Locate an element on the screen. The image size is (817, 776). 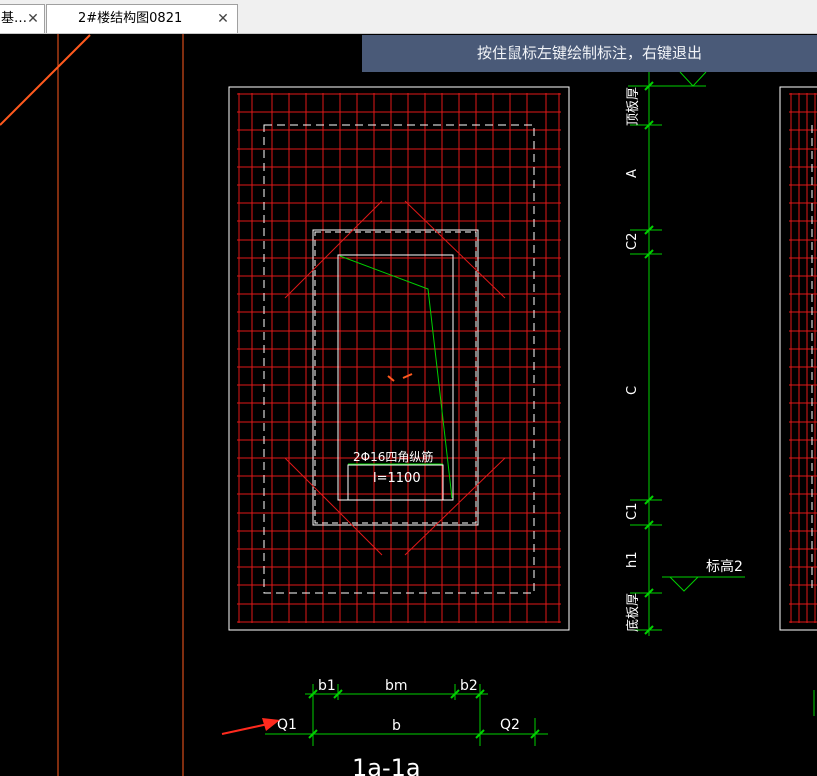
dim-label-q1: Q1 is located at coordinates (287, 725).